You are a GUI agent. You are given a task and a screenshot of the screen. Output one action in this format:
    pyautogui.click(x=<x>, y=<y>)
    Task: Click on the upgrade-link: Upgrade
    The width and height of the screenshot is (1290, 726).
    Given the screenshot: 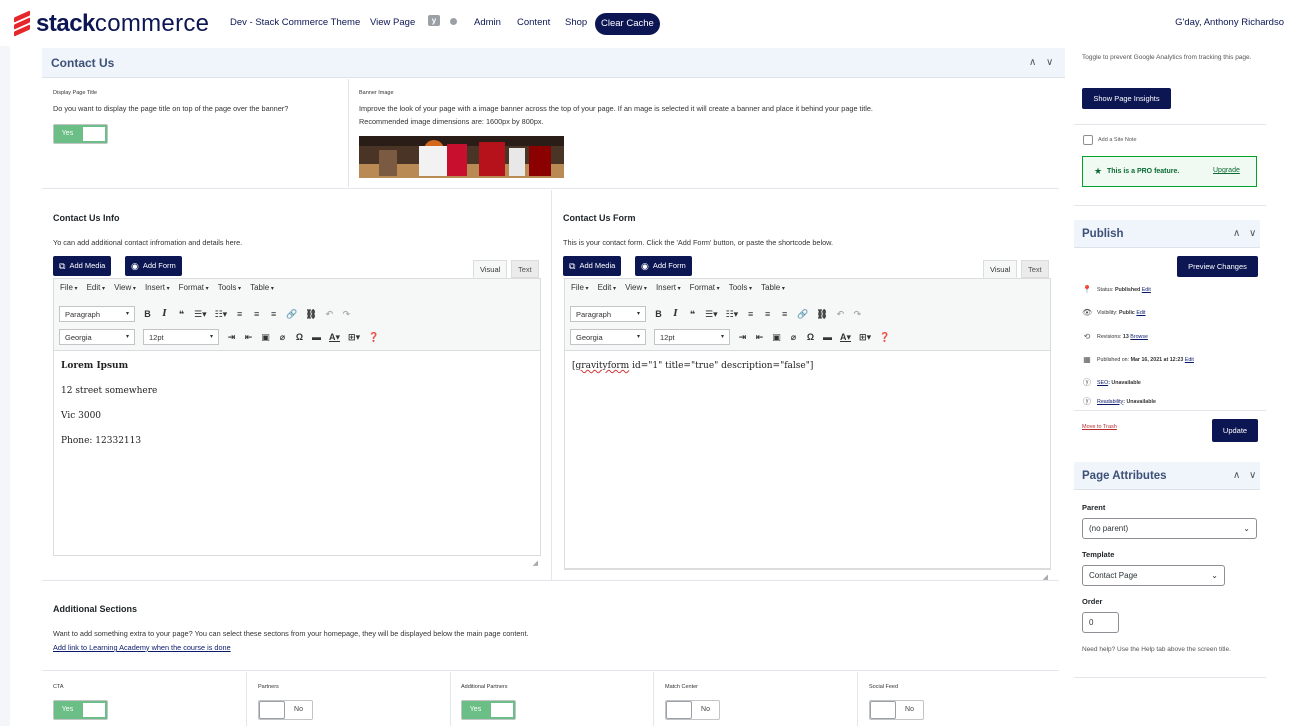 What is the action you would take?
    pyautogui.click(x=1226, y=170)
    